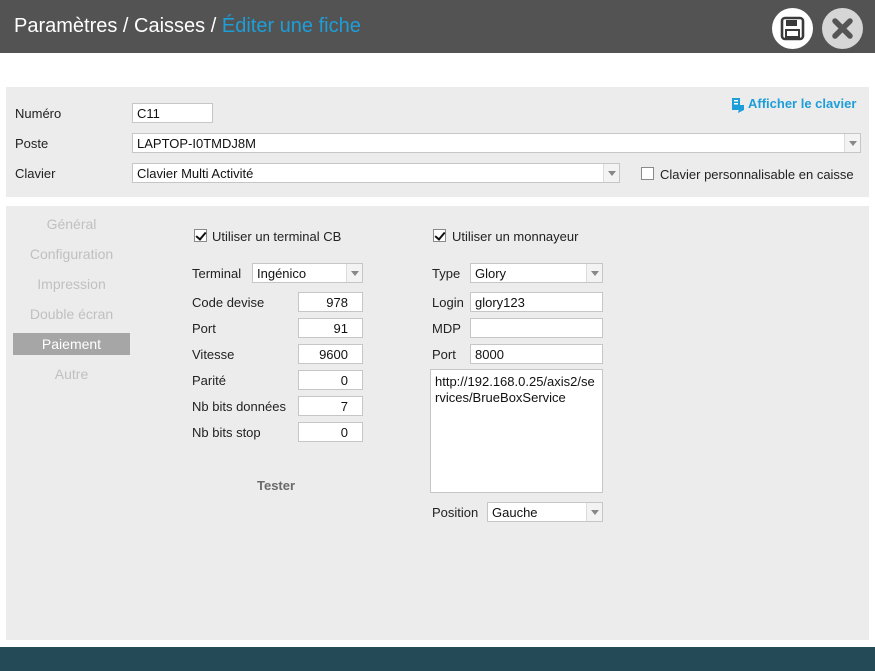 The height and width of the screenshot is (671, 875). Describe the element at coordinates (536, 328) in the screenshot. I see `mdp-input` at that location.